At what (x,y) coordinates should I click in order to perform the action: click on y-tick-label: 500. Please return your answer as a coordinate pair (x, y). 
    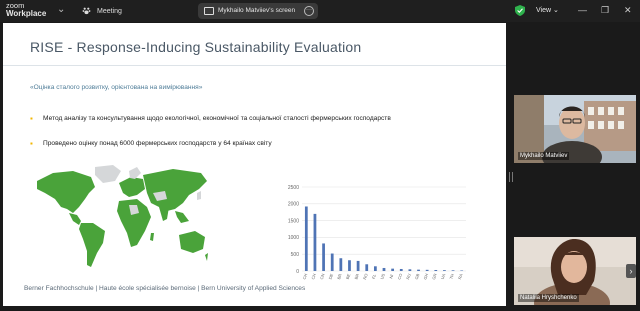
    Looking at the image, I should click on (295, 255).